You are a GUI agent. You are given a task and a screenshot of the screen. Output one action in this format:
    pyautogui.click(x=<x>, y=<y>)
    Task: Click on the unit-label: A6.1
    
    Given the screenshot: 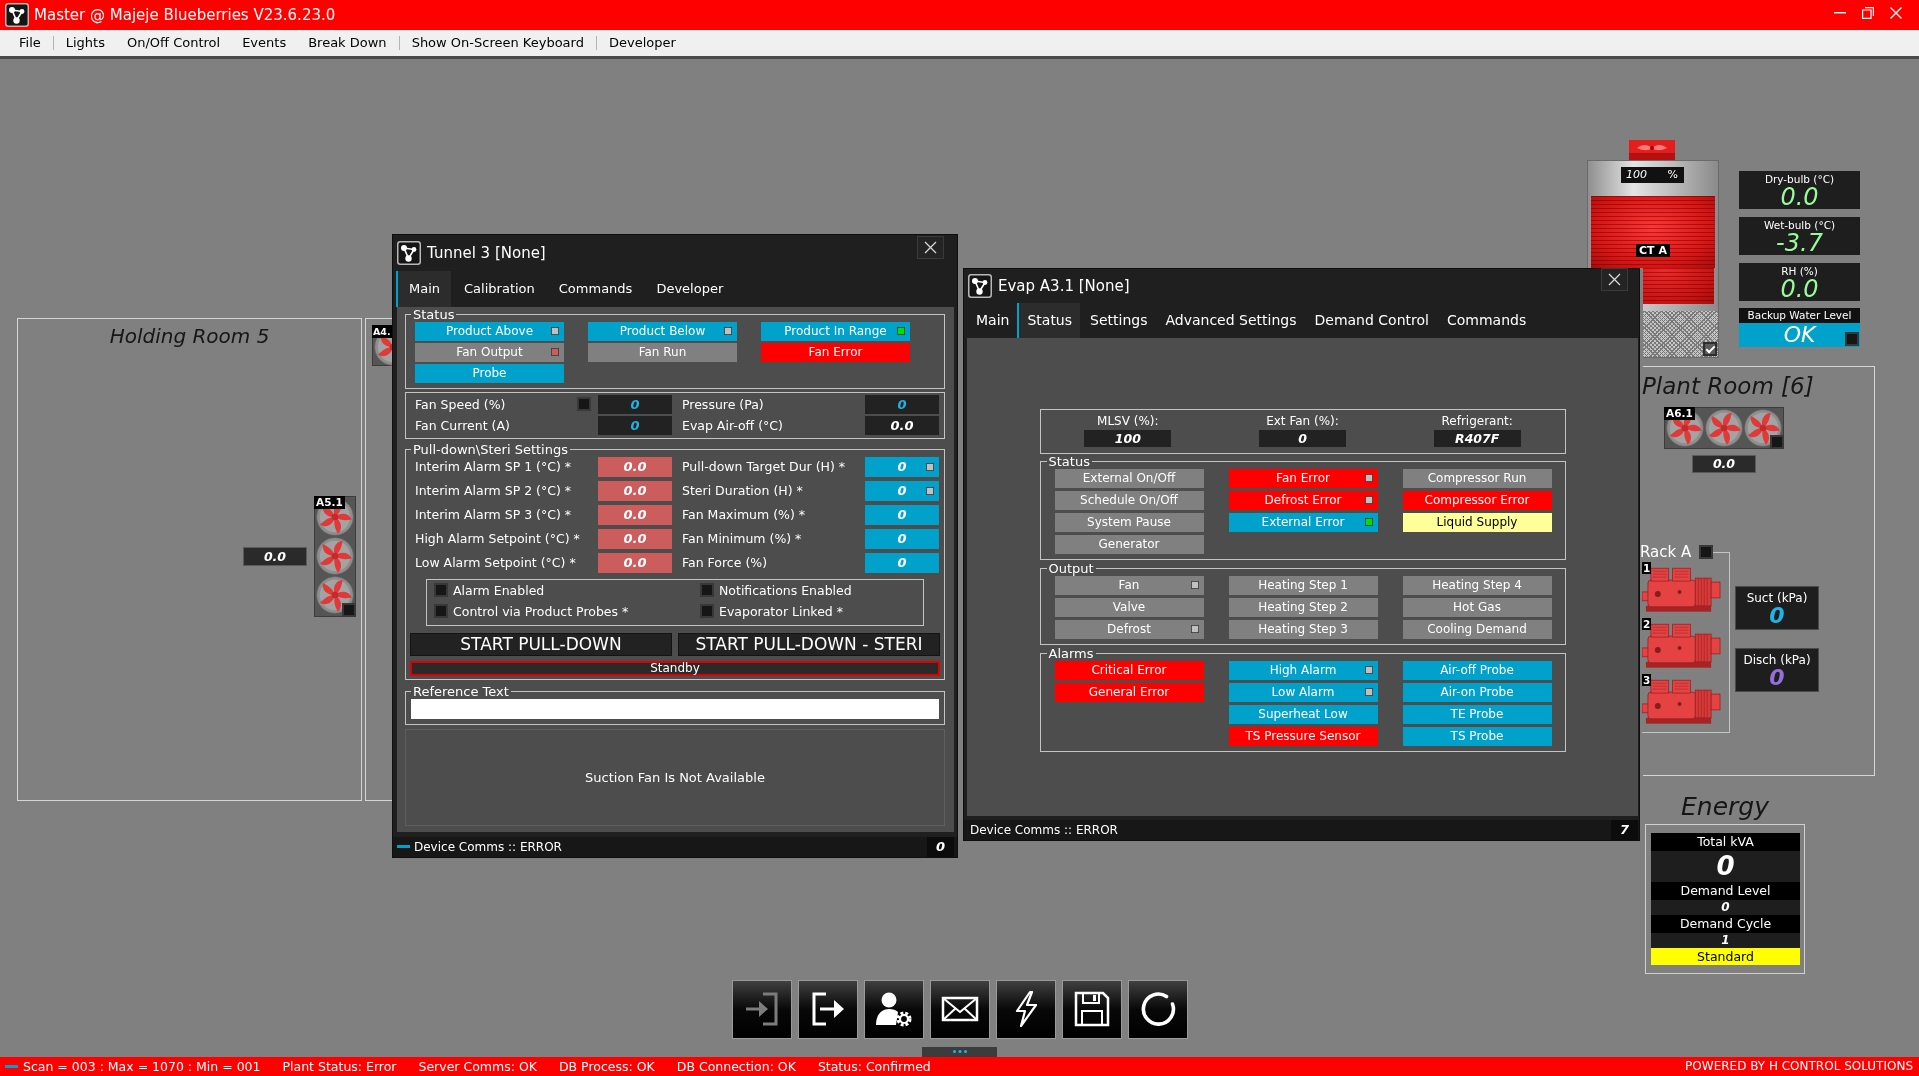 What is the action you would take?
    pyautogui.click(x=1679, y=413)
    